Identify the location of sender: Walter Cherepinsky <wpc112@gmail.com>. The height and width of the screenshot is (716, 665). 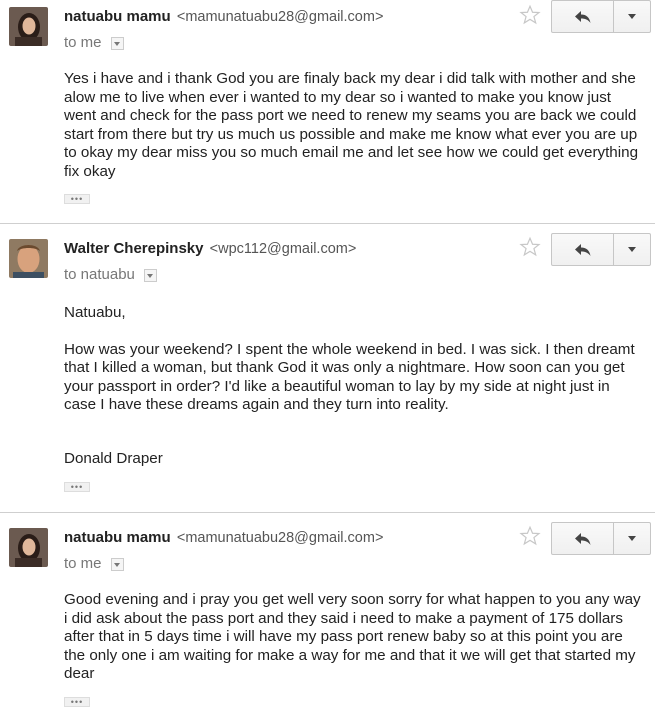
(210, 248).